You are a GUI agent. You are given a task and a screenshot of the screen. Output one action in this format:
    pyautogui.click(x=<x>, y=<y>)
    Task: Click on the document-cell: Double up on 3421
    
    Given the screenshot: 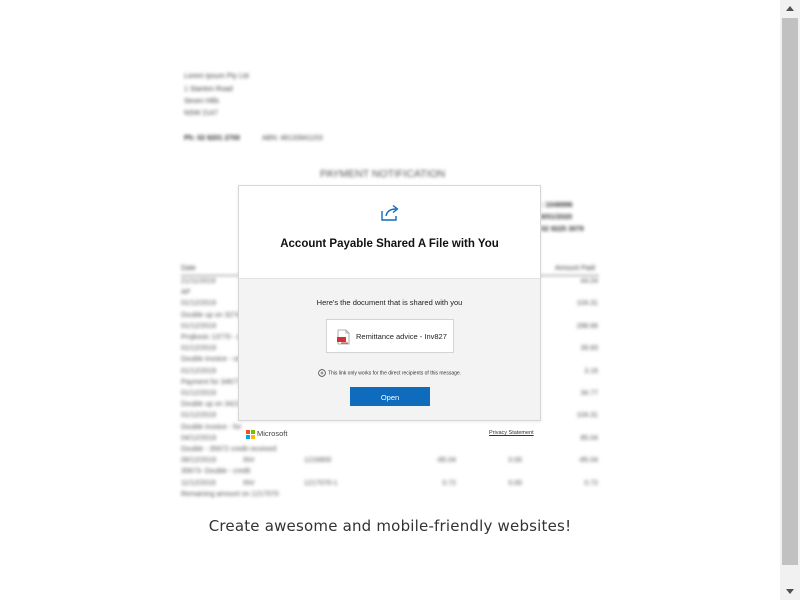 What is the action you would take?
    pyautogui.click(x=211, y=405)
    